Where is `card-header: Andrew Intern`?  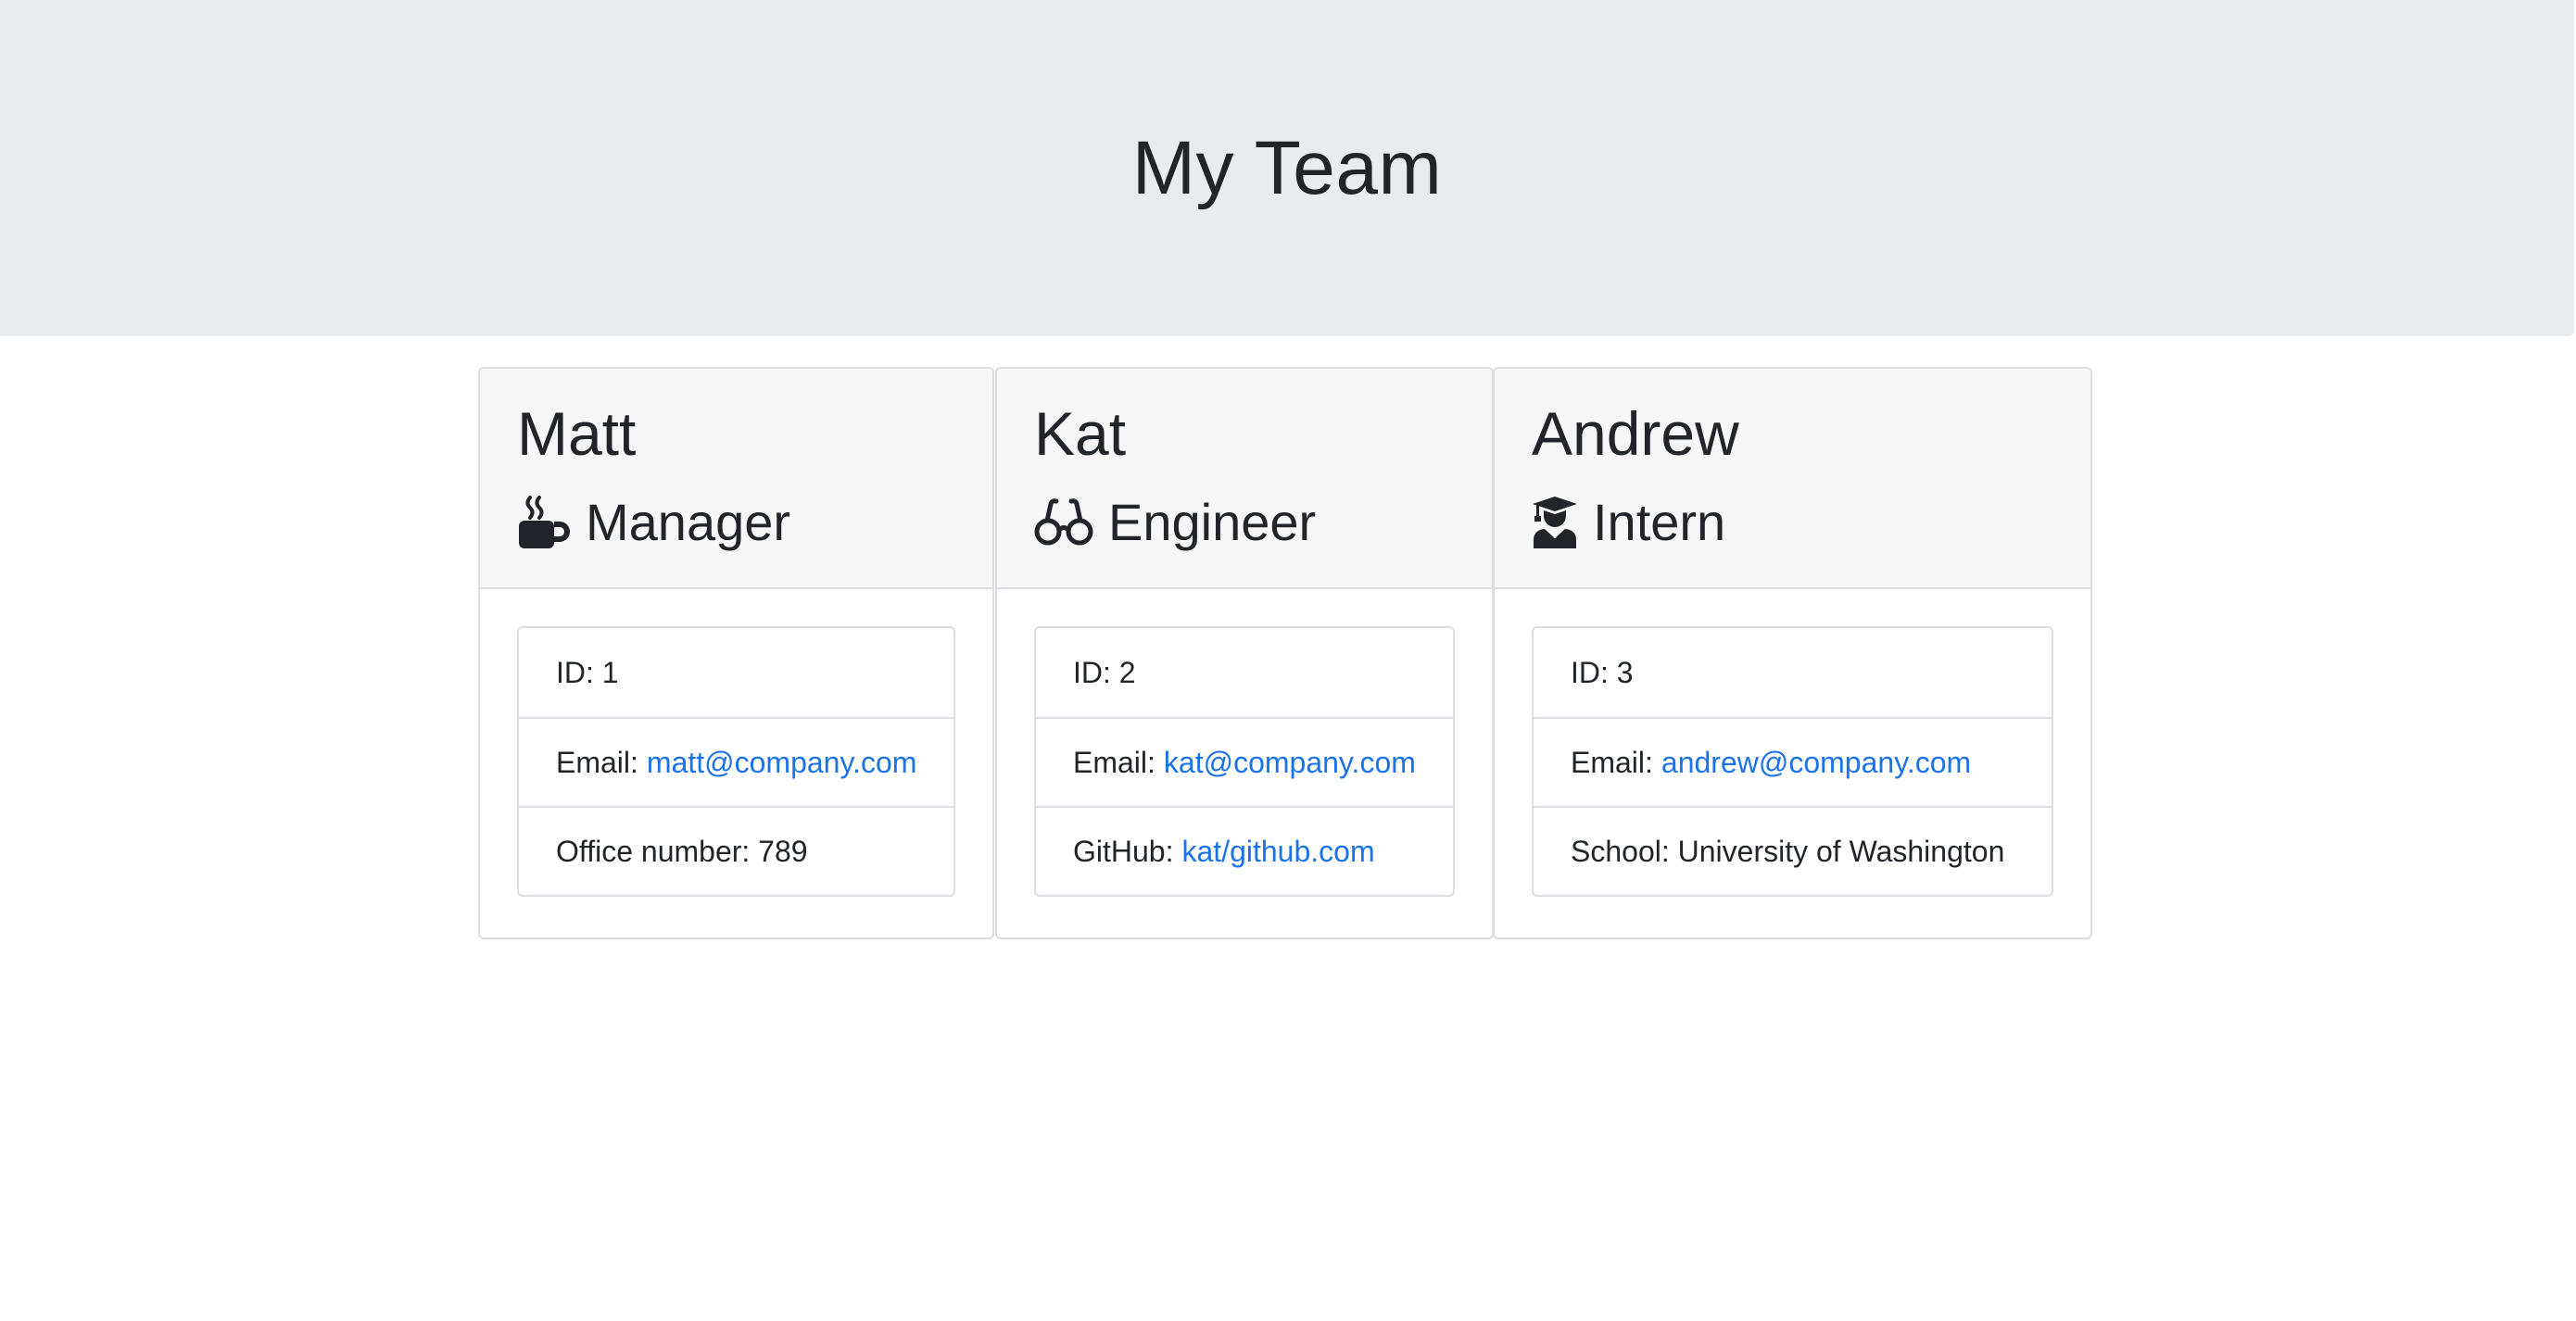 card-header: Andrew Intern is located at coordinates (1792, 479).